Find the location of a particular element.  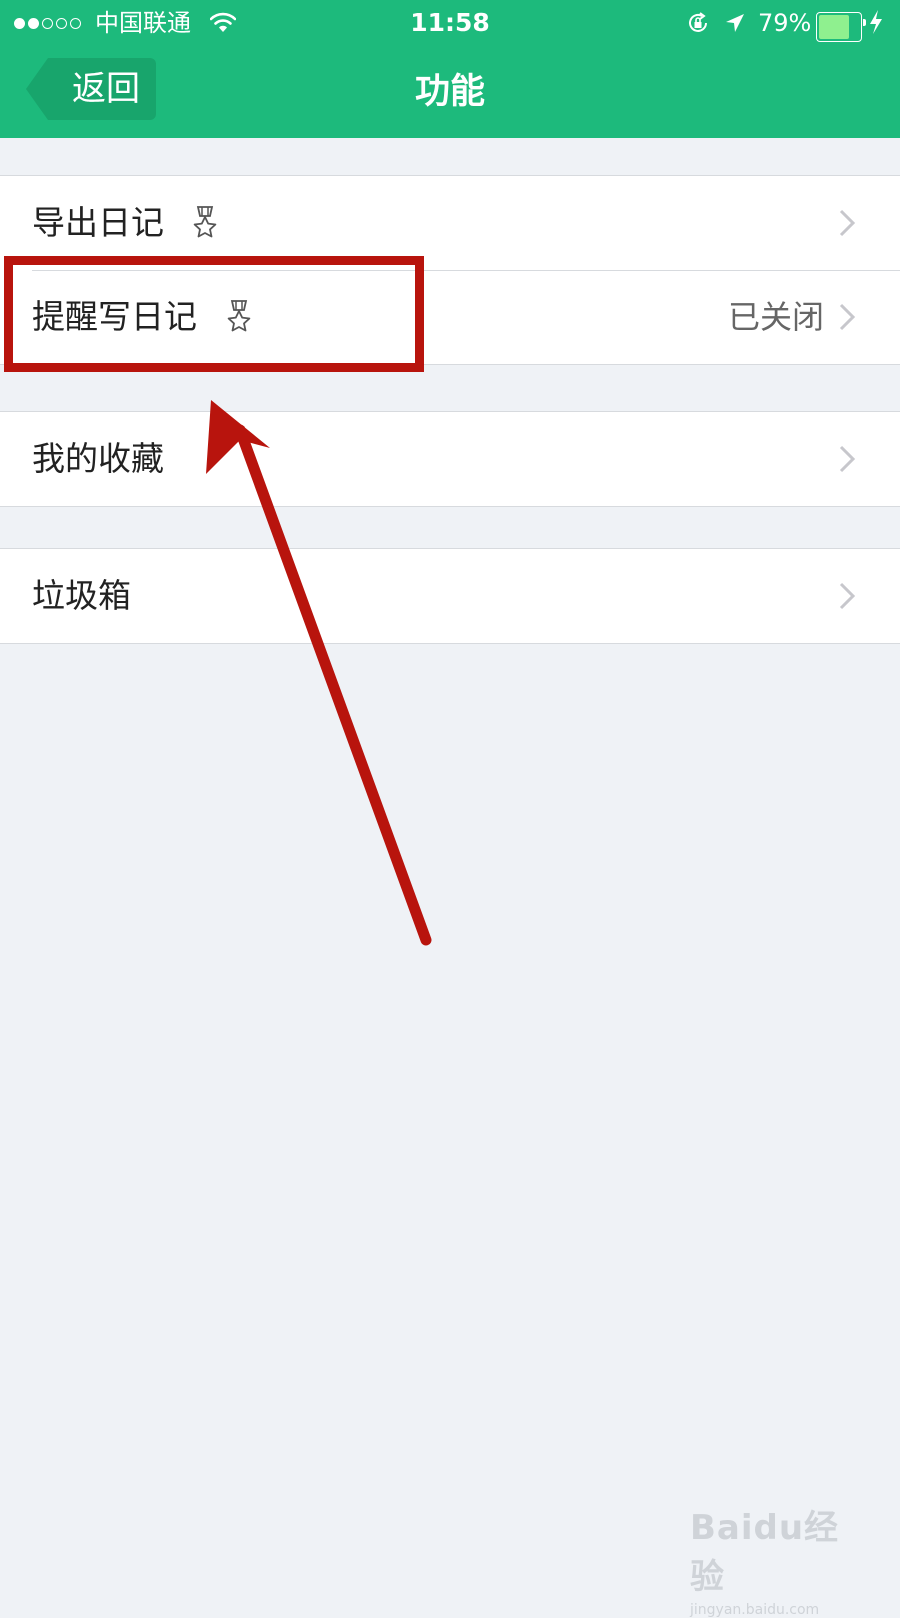

baidu-watermark: Baidu经验 jingyan.baidu.com is located at coordinates (780, 1559).